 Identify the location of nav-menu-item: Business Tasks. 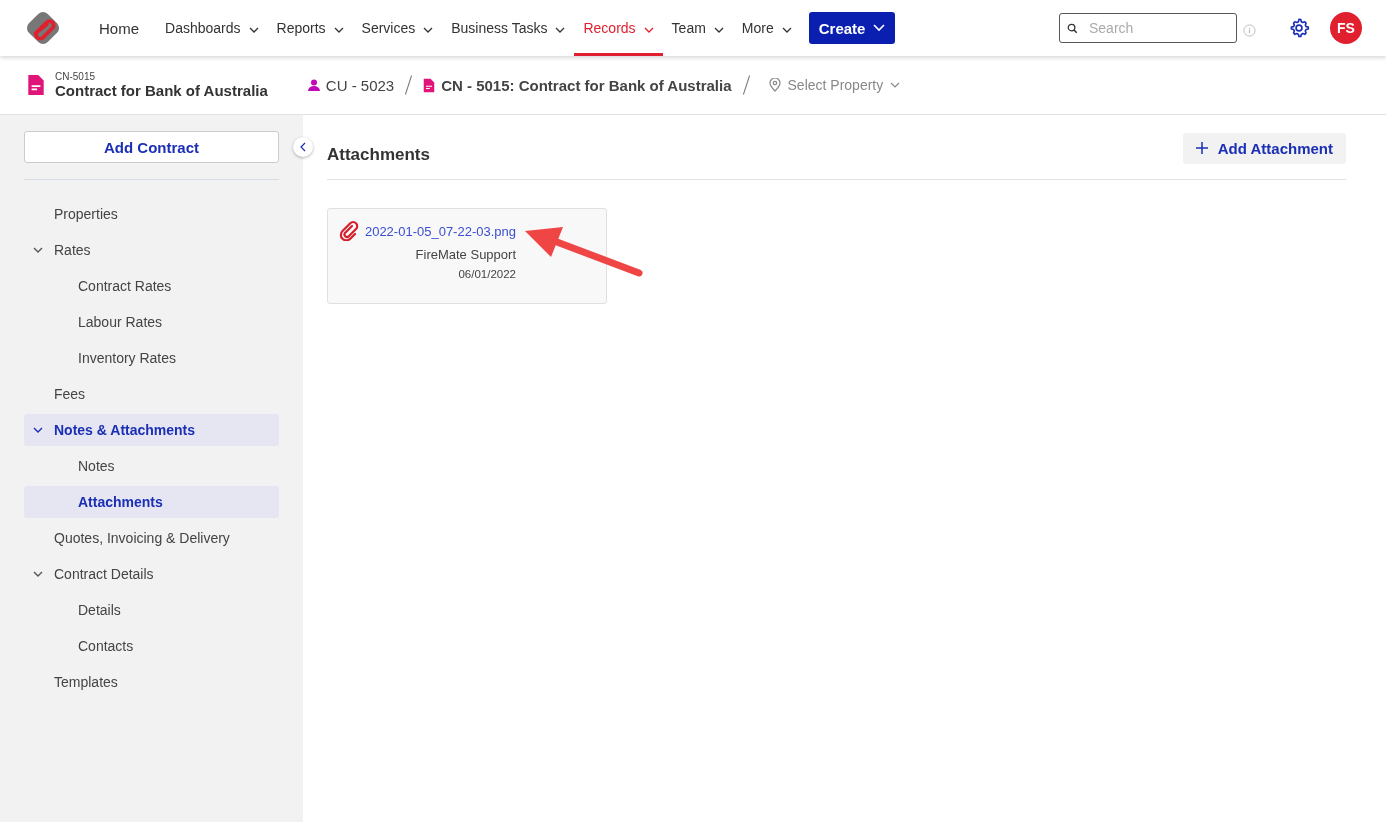
(508, 28).